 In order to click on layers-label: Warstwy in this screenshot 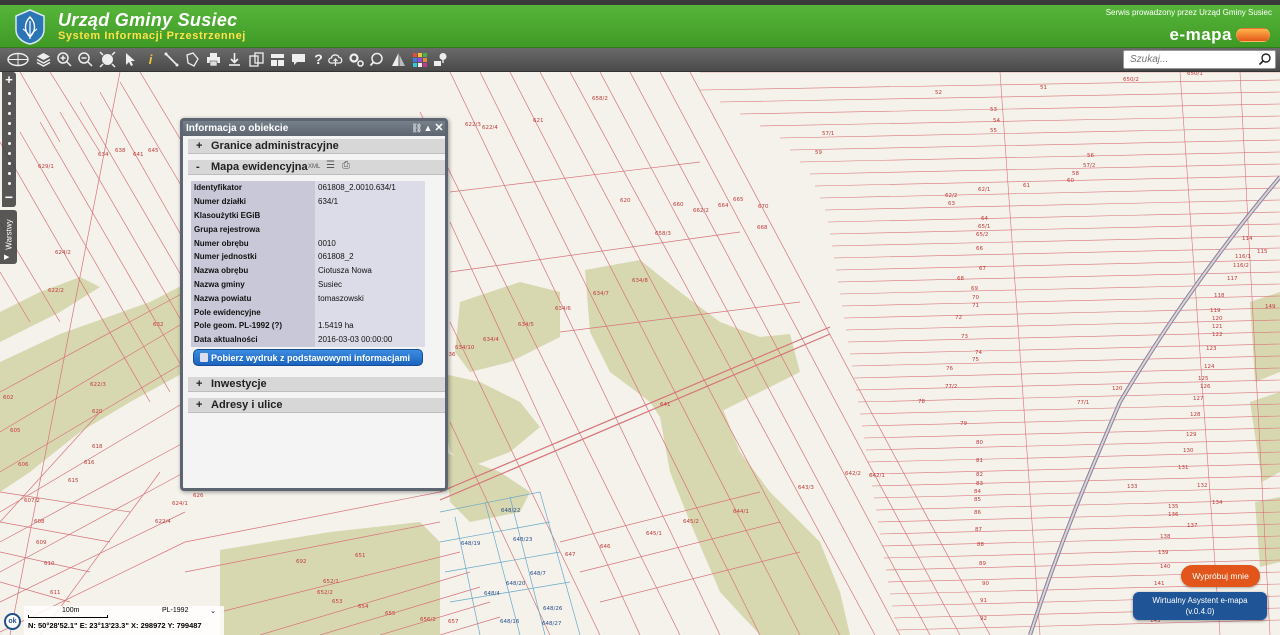, I will do `click(9, 234)`.